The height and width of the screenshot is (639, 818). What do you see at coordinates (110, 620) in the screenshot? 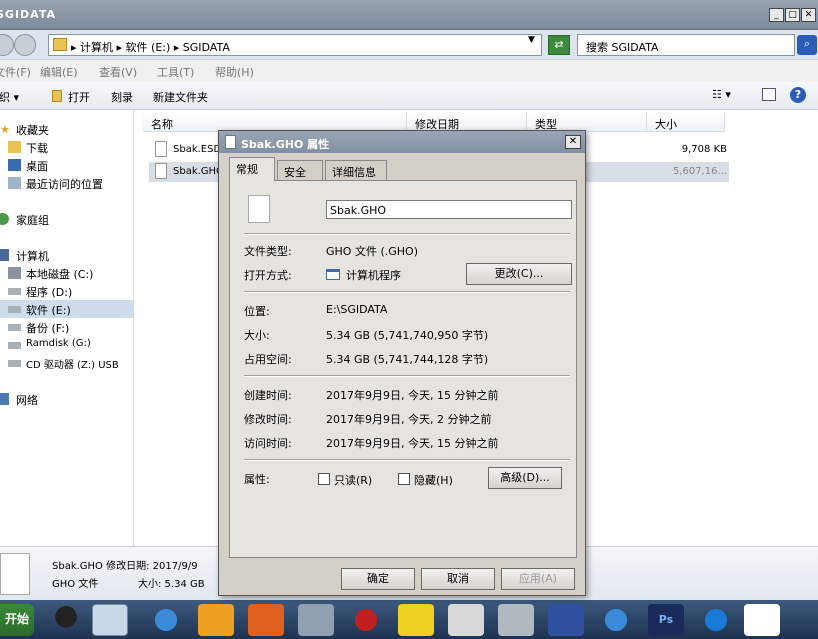
I see `explorer-taskbar-icon` at bounding box center [110, 620].